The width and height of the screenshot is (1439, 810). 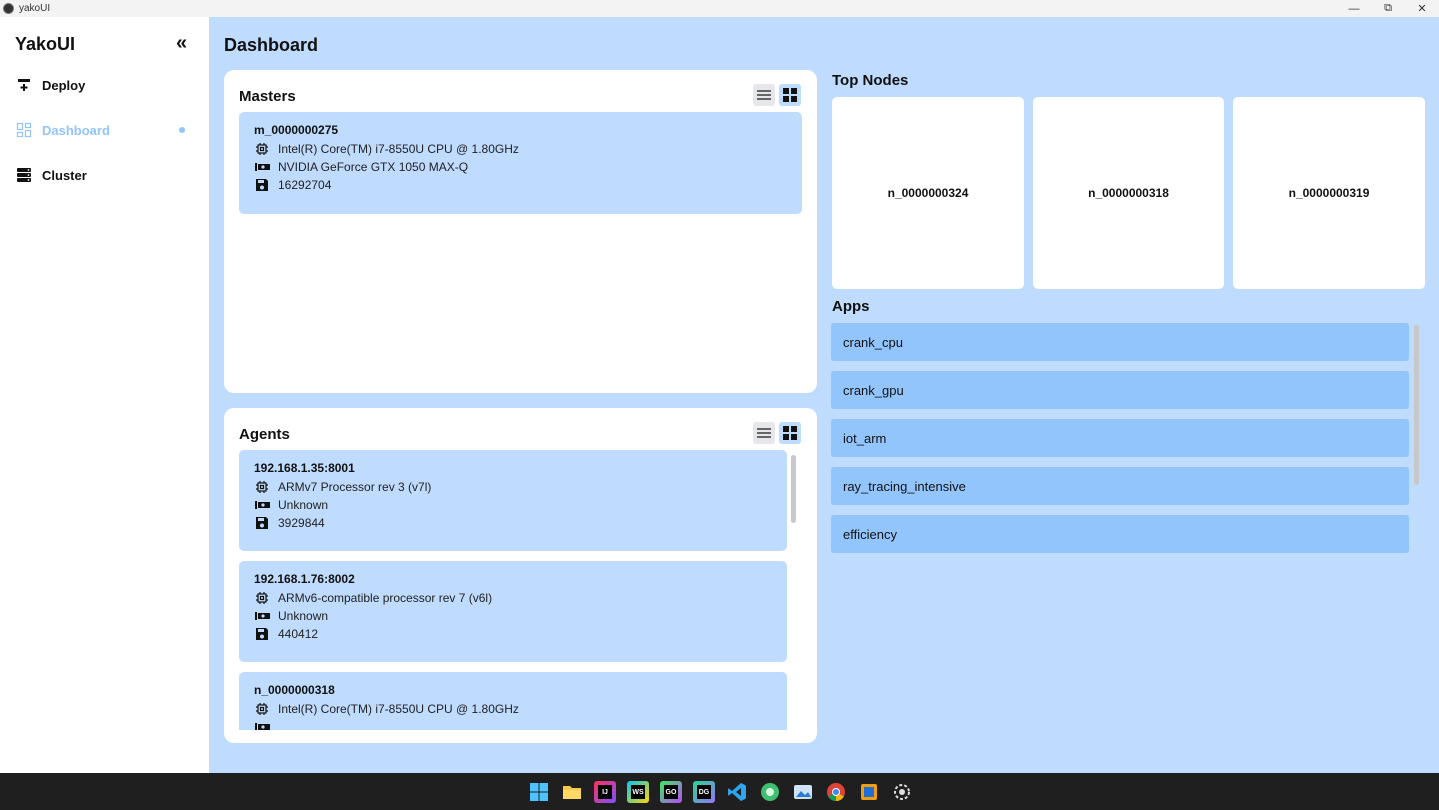 I want to click on agent-name: 192.168.1.76:8002, so click(x=304, y=579).